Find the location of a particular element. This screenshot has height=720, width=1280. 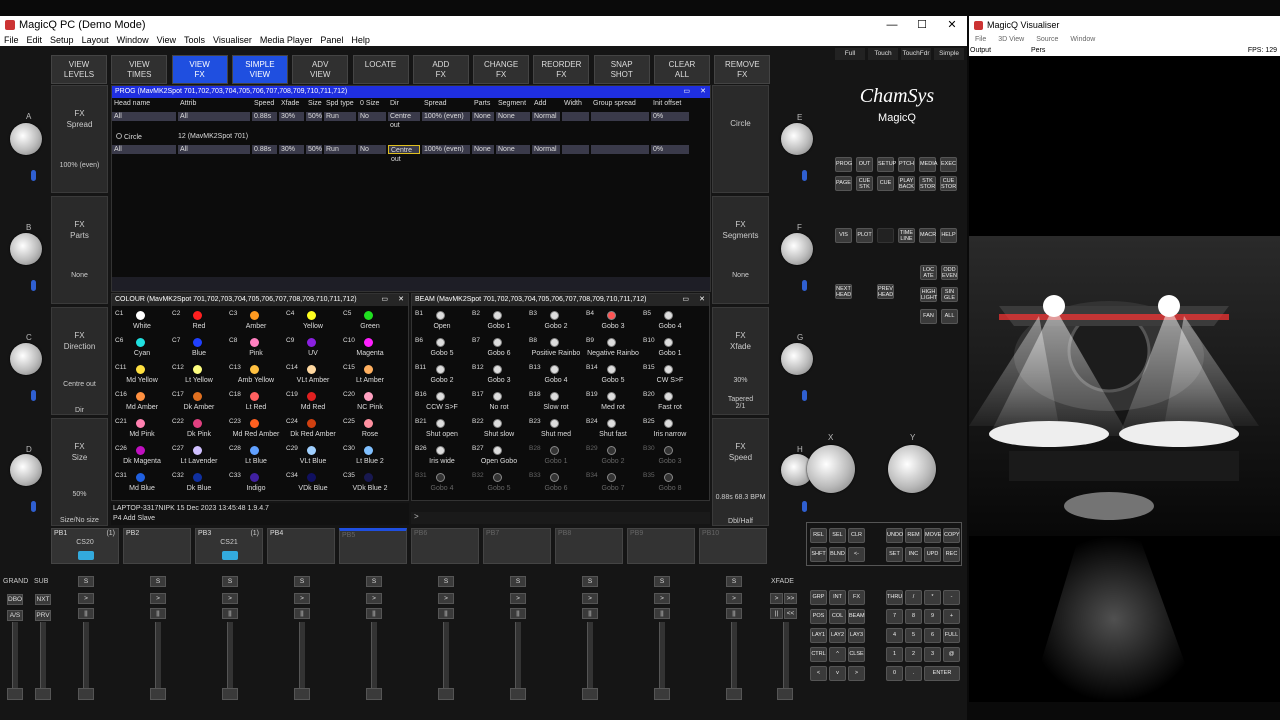

key-next-head: NEXT HEAD is located at coordinates (843, 291).